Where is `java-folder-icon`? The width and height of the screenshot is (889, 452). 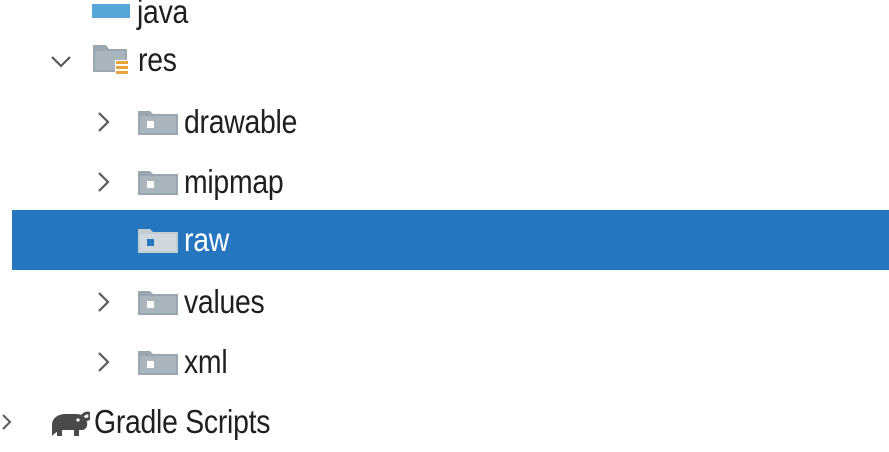 java-folder-icon is located at coordinates (111, 11).